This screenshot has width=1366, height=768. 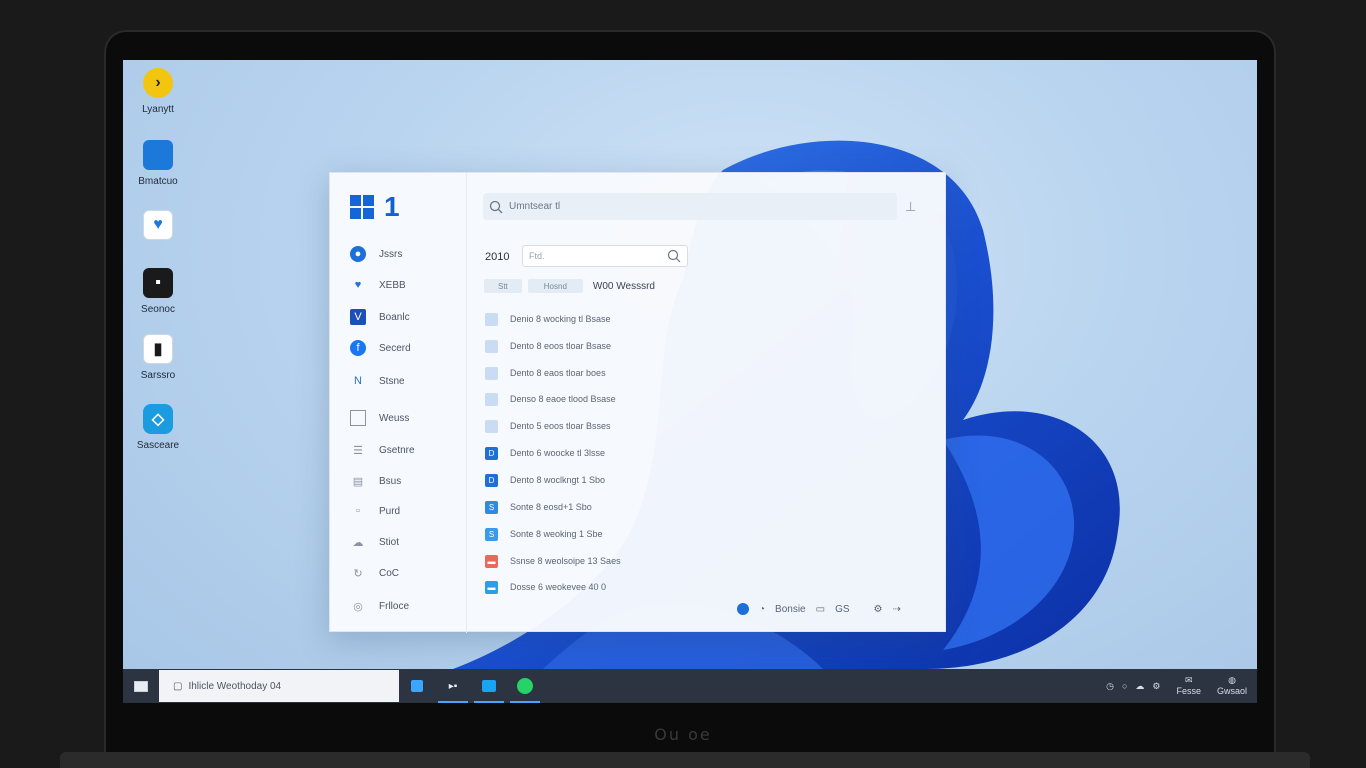 What do you see at coordinates (820, 609) in the screenshot?
I see `folder-icon: ▭` at bounding box center [820, 609].